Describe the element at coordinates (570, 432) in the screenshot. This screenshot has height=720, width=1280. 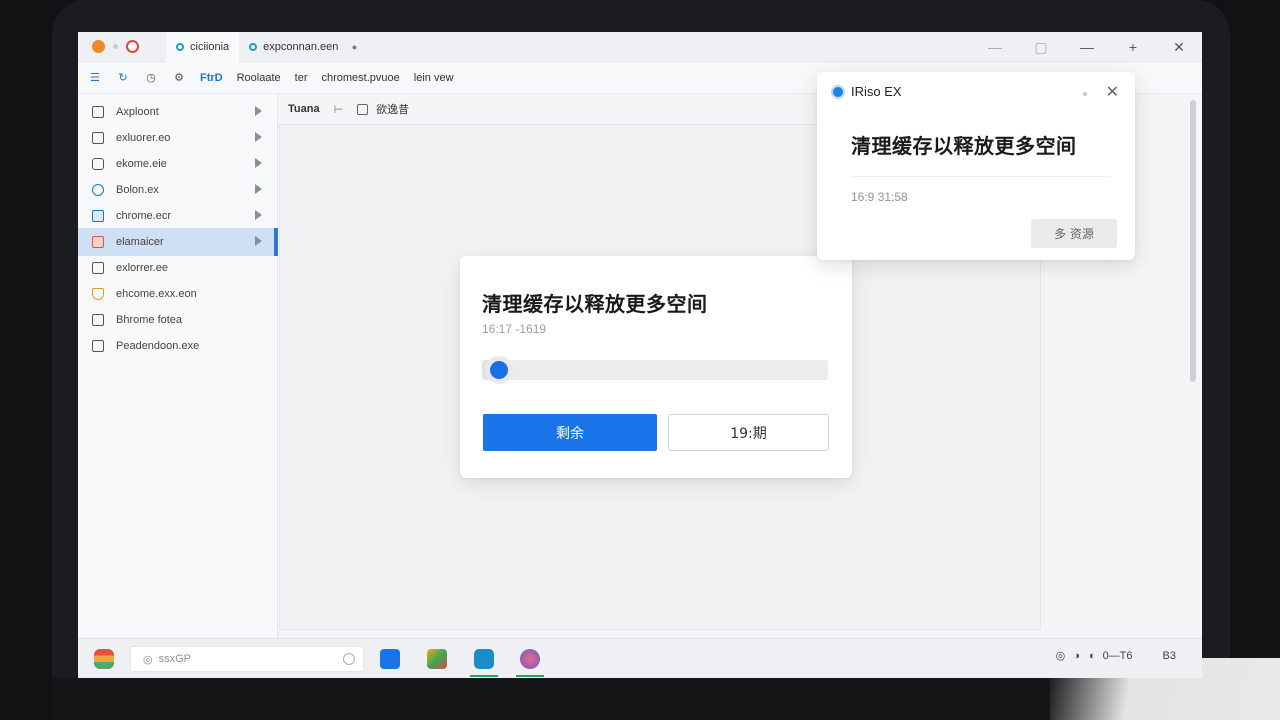
I see `primary-button: 剩余` at that location.